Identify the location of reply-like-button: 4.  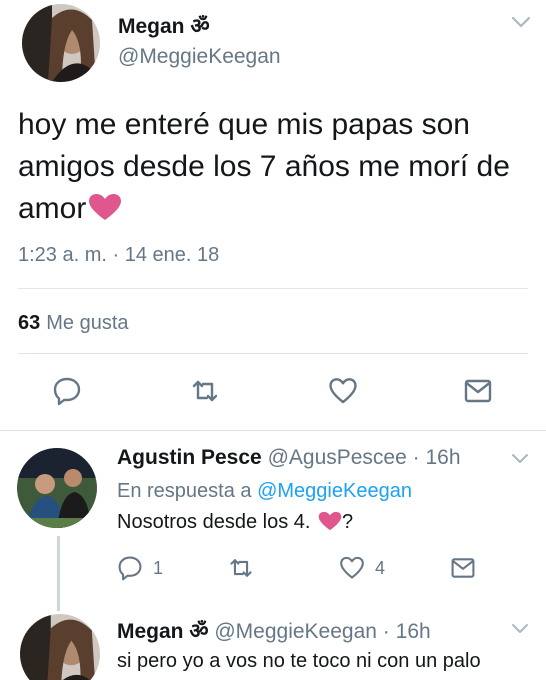
(362, 568).